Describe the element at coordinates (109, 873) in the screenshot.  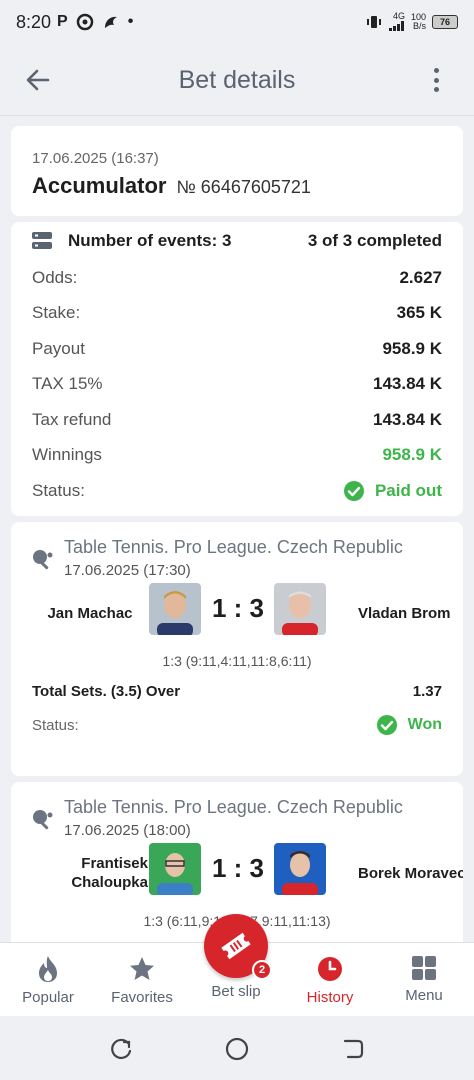
I see `team-home-name: Frantisek Chaloupka` at that location.